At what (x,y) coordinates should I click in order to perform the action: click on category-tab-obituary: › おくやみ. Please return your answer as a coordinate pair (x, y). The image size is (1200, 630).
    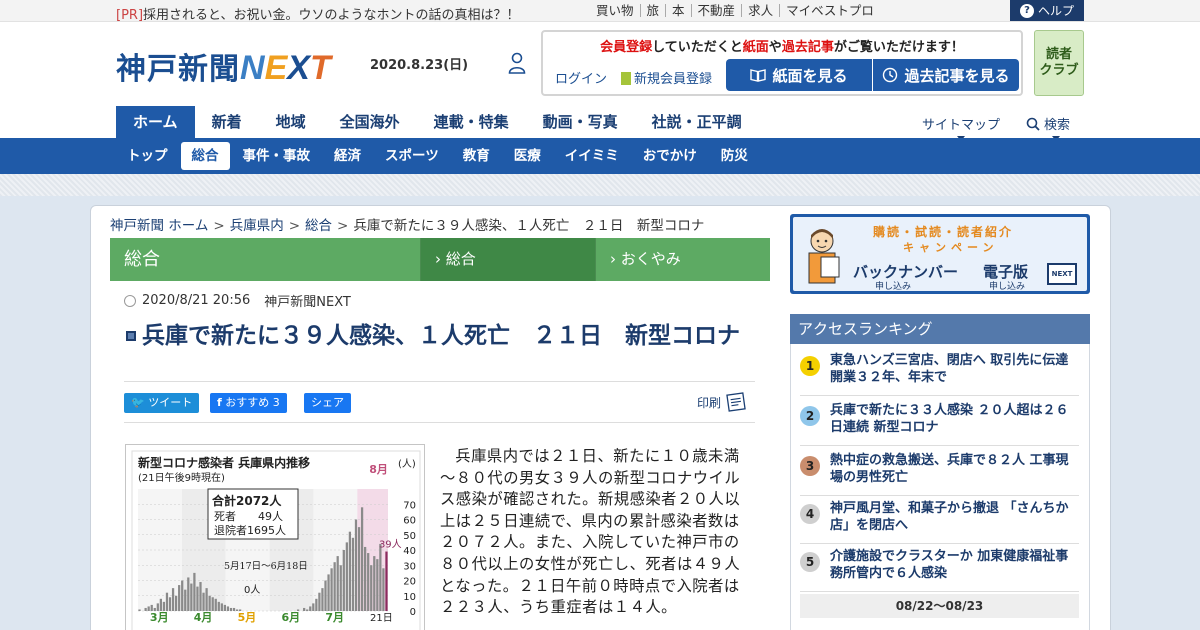
    Looking at the image, I should click on (683, 259).